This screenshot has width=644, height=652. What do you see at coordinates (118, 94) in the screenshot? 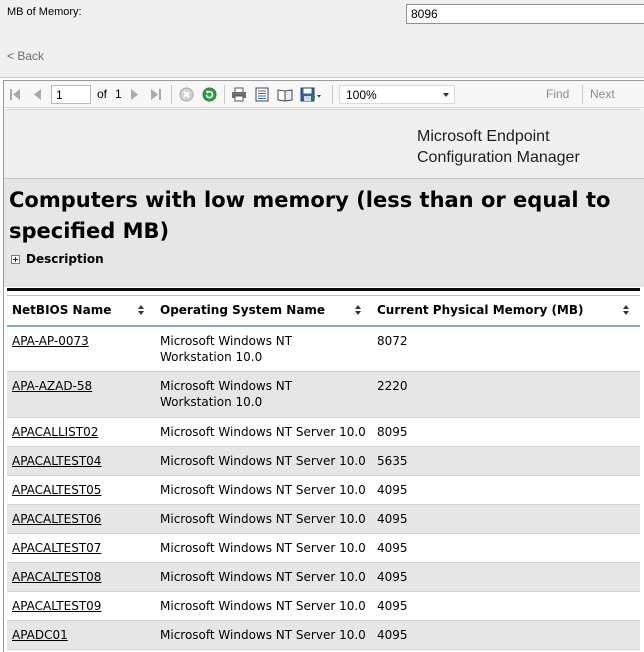
I see `page-total: 1` at bounding box center [118, 94].